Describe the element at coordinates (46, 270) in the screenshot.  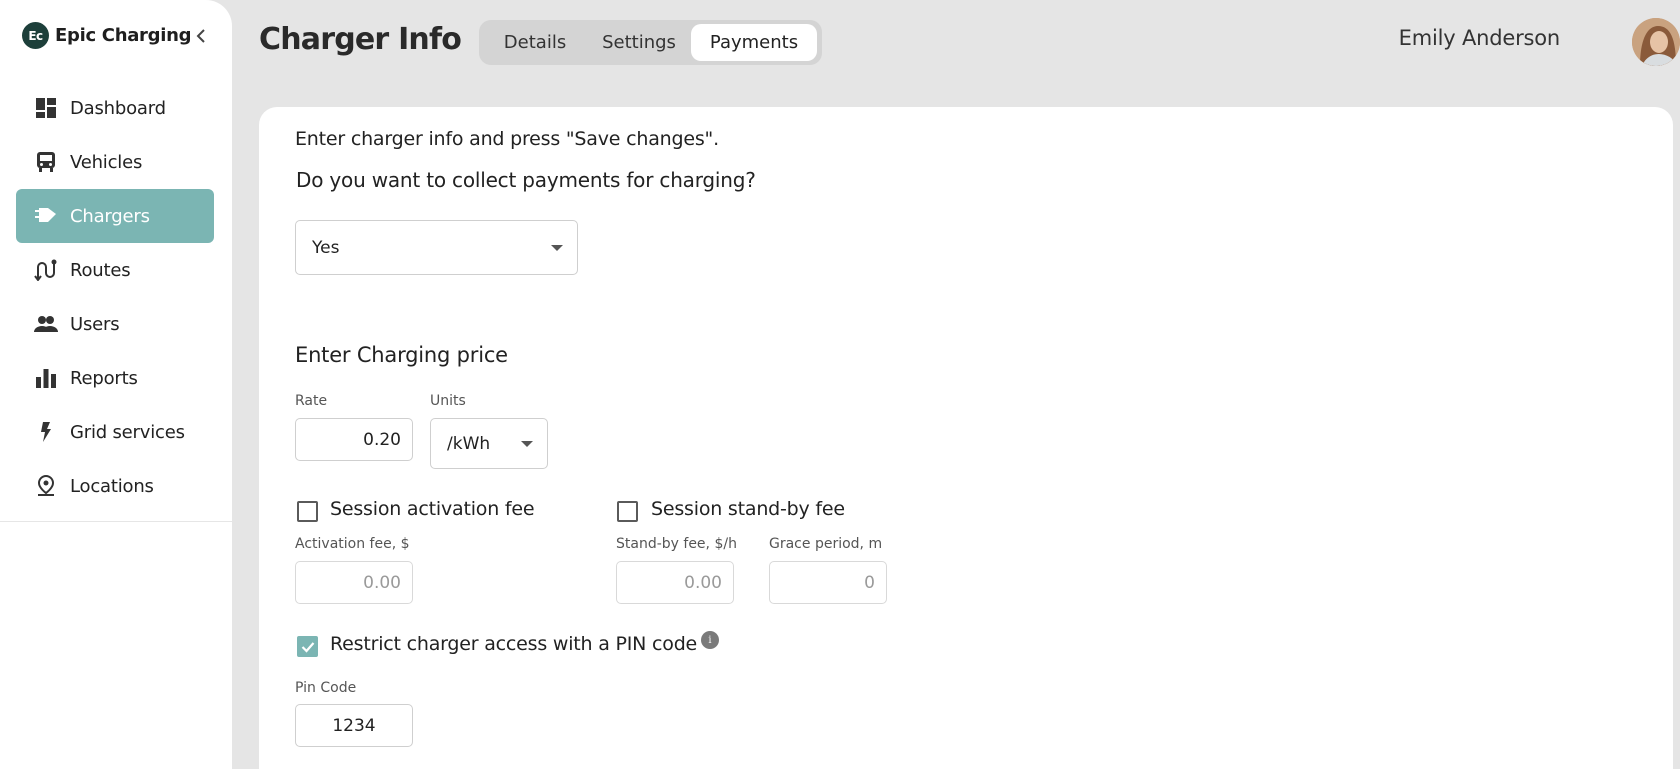
I see `route-icon` at that location.